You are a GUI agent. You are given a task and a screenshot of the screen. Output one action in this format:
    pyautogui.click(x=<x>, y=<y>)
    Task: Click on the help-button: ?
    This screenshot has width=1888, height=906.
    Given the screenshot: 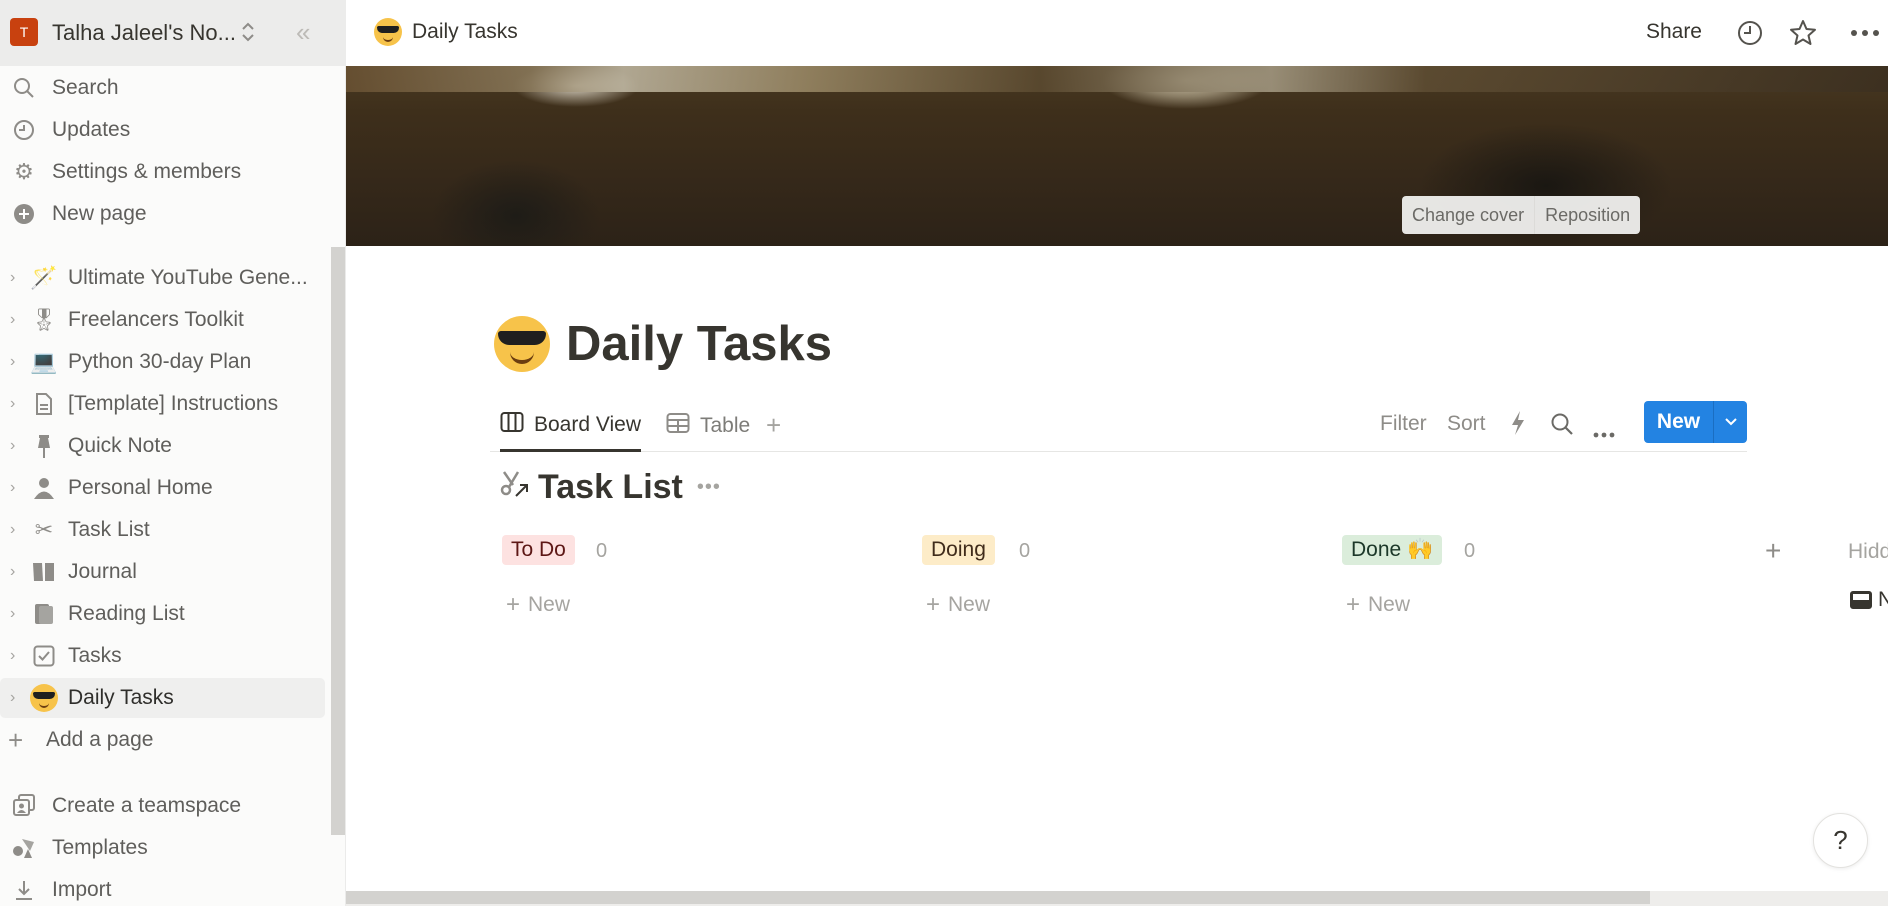 What is the action you would take?
    pyautogui.click(x=1840, y=840)
    